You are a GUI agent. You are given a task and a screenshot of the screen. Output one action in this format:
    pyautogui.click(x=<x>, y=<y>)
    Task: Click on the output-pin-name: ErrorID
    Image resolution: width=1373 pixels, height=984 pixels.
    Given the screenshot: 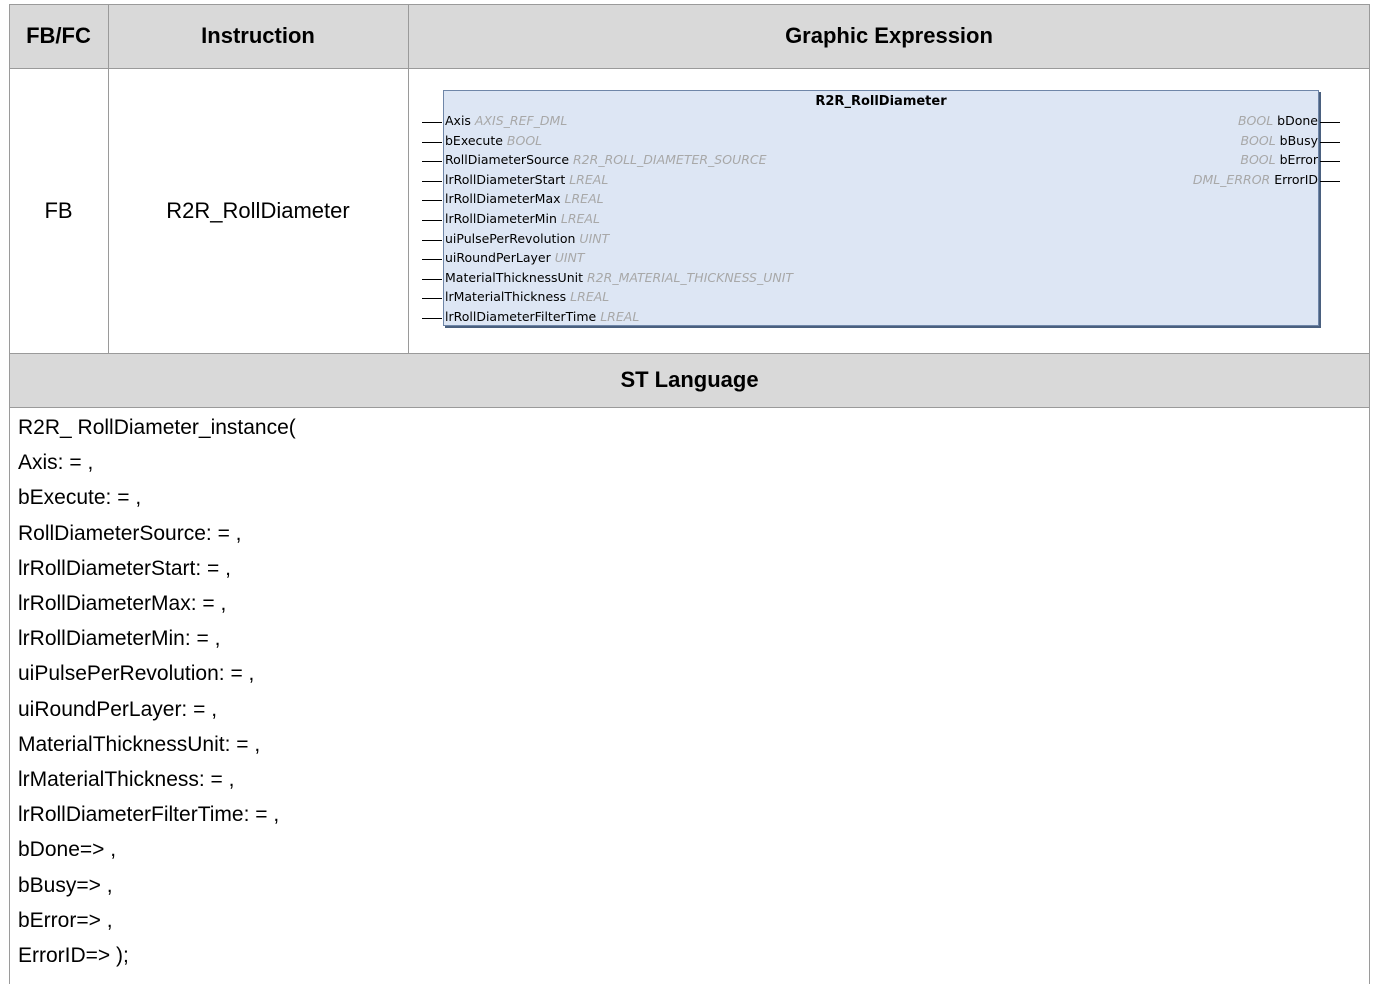 What is the action you would take?
    pyautogui.click(x=1296, y=179)
    